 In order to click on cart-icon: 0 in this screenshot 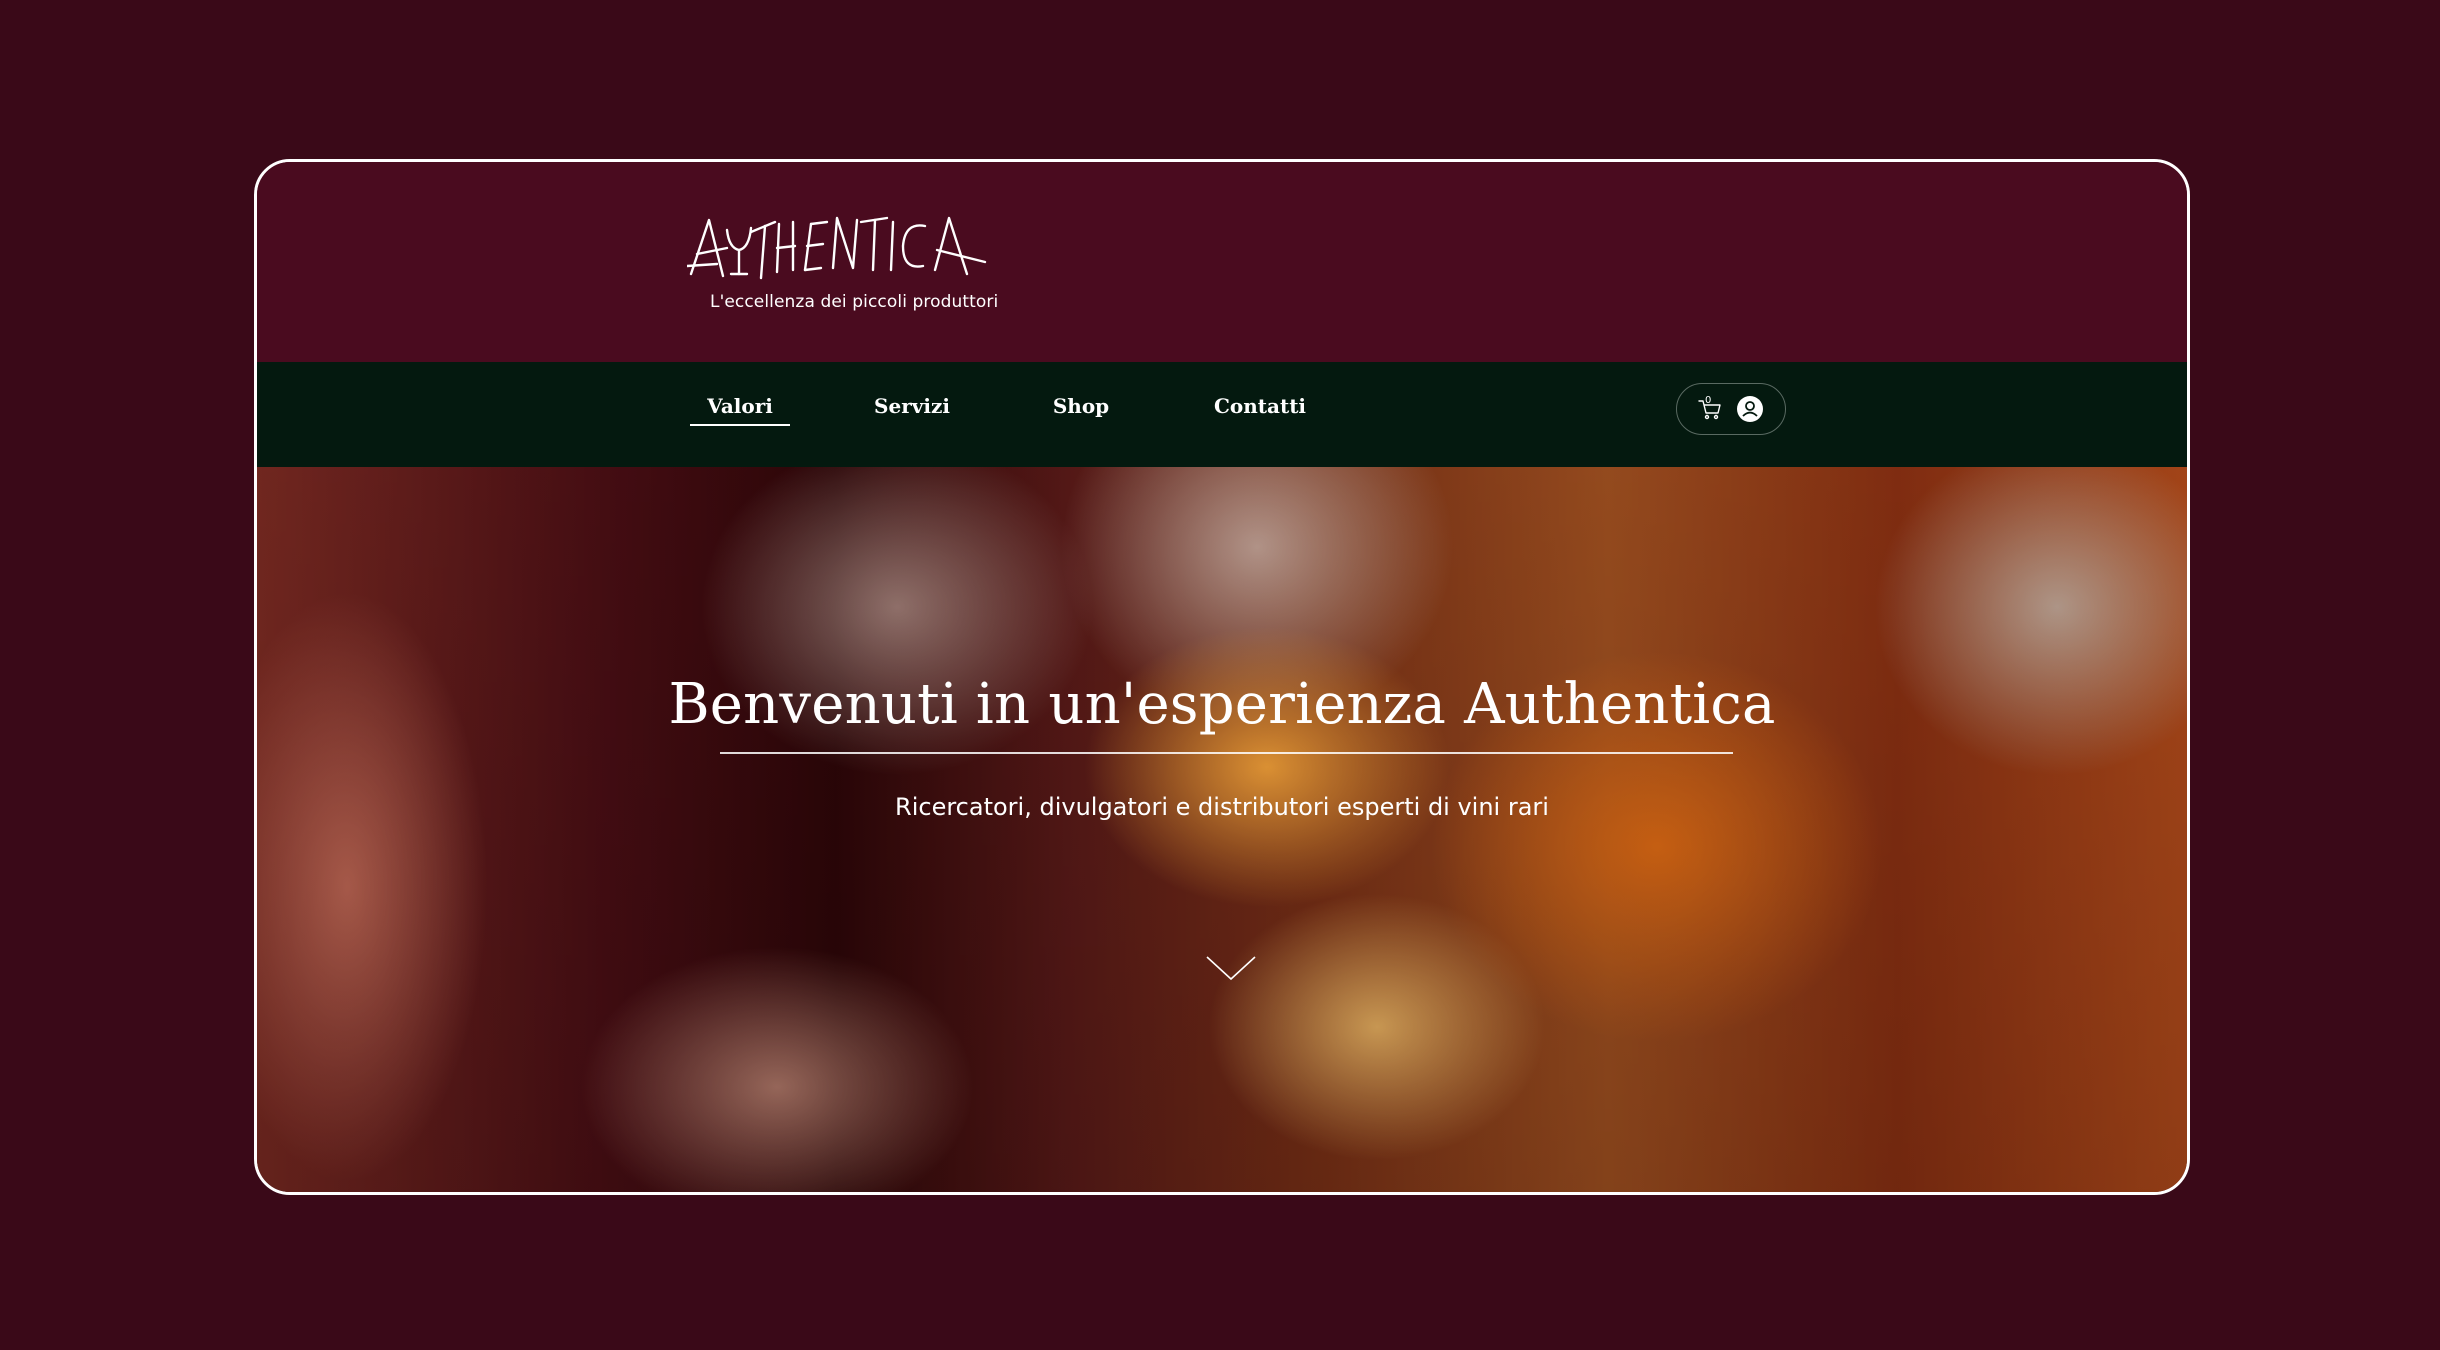, I will do `click(1710, 408)`.